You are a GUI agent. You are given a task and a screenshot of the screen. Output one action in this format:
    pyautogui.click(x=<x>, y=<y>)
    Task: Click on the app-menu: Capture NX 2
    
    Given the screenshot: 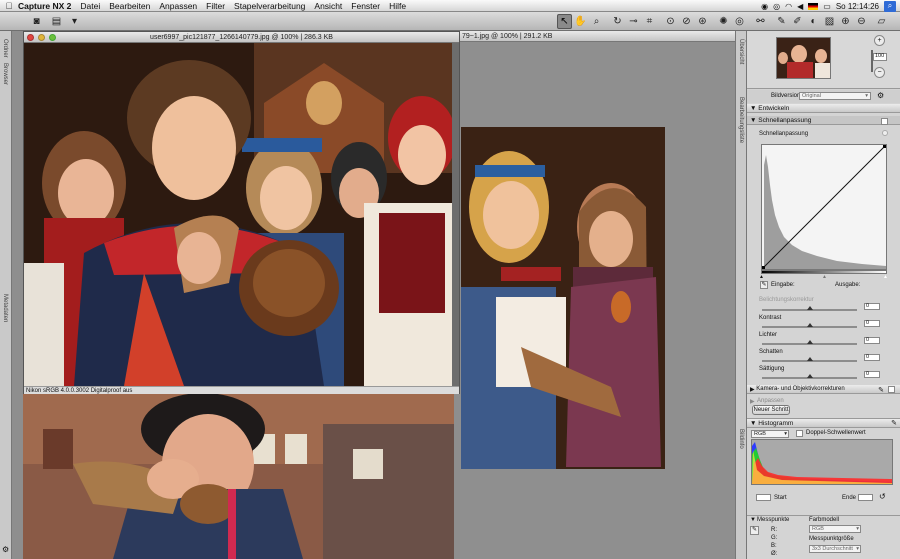 What is the action you would take?
    pyautogui.click(x=44, y=6)
    